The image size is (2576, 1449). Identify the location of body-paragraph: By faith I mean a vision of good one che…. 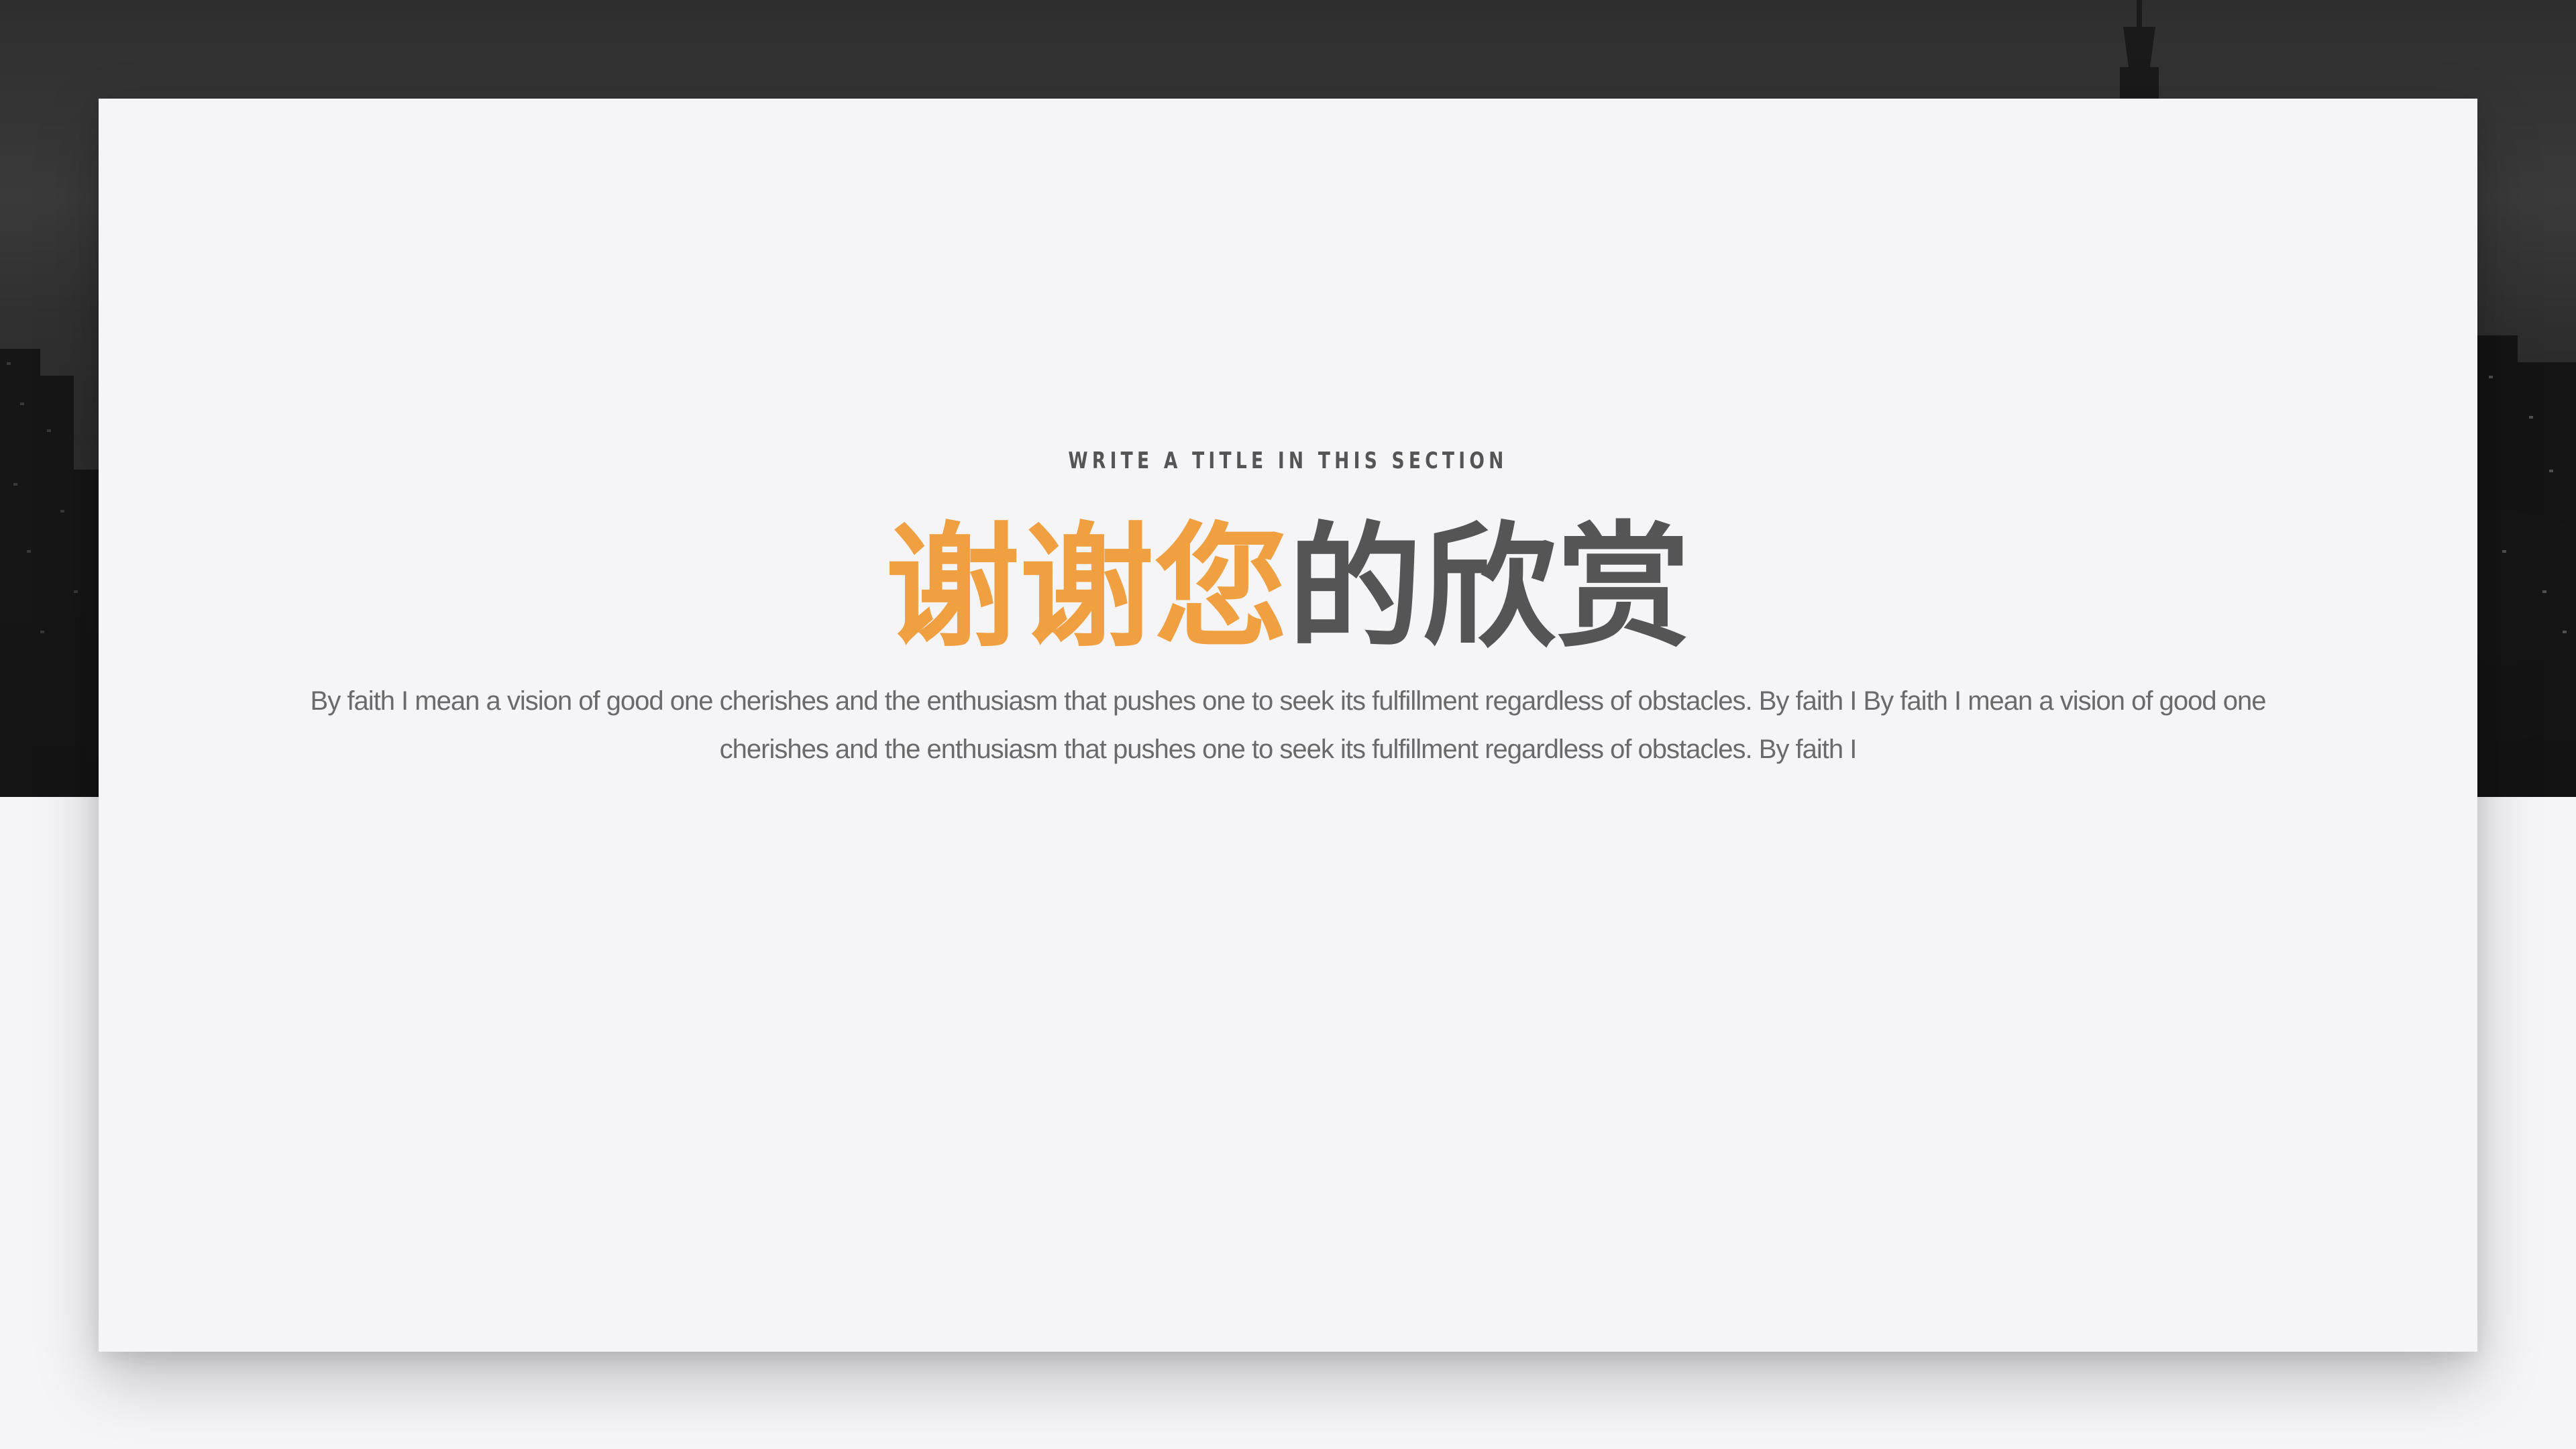
(1288, 725).